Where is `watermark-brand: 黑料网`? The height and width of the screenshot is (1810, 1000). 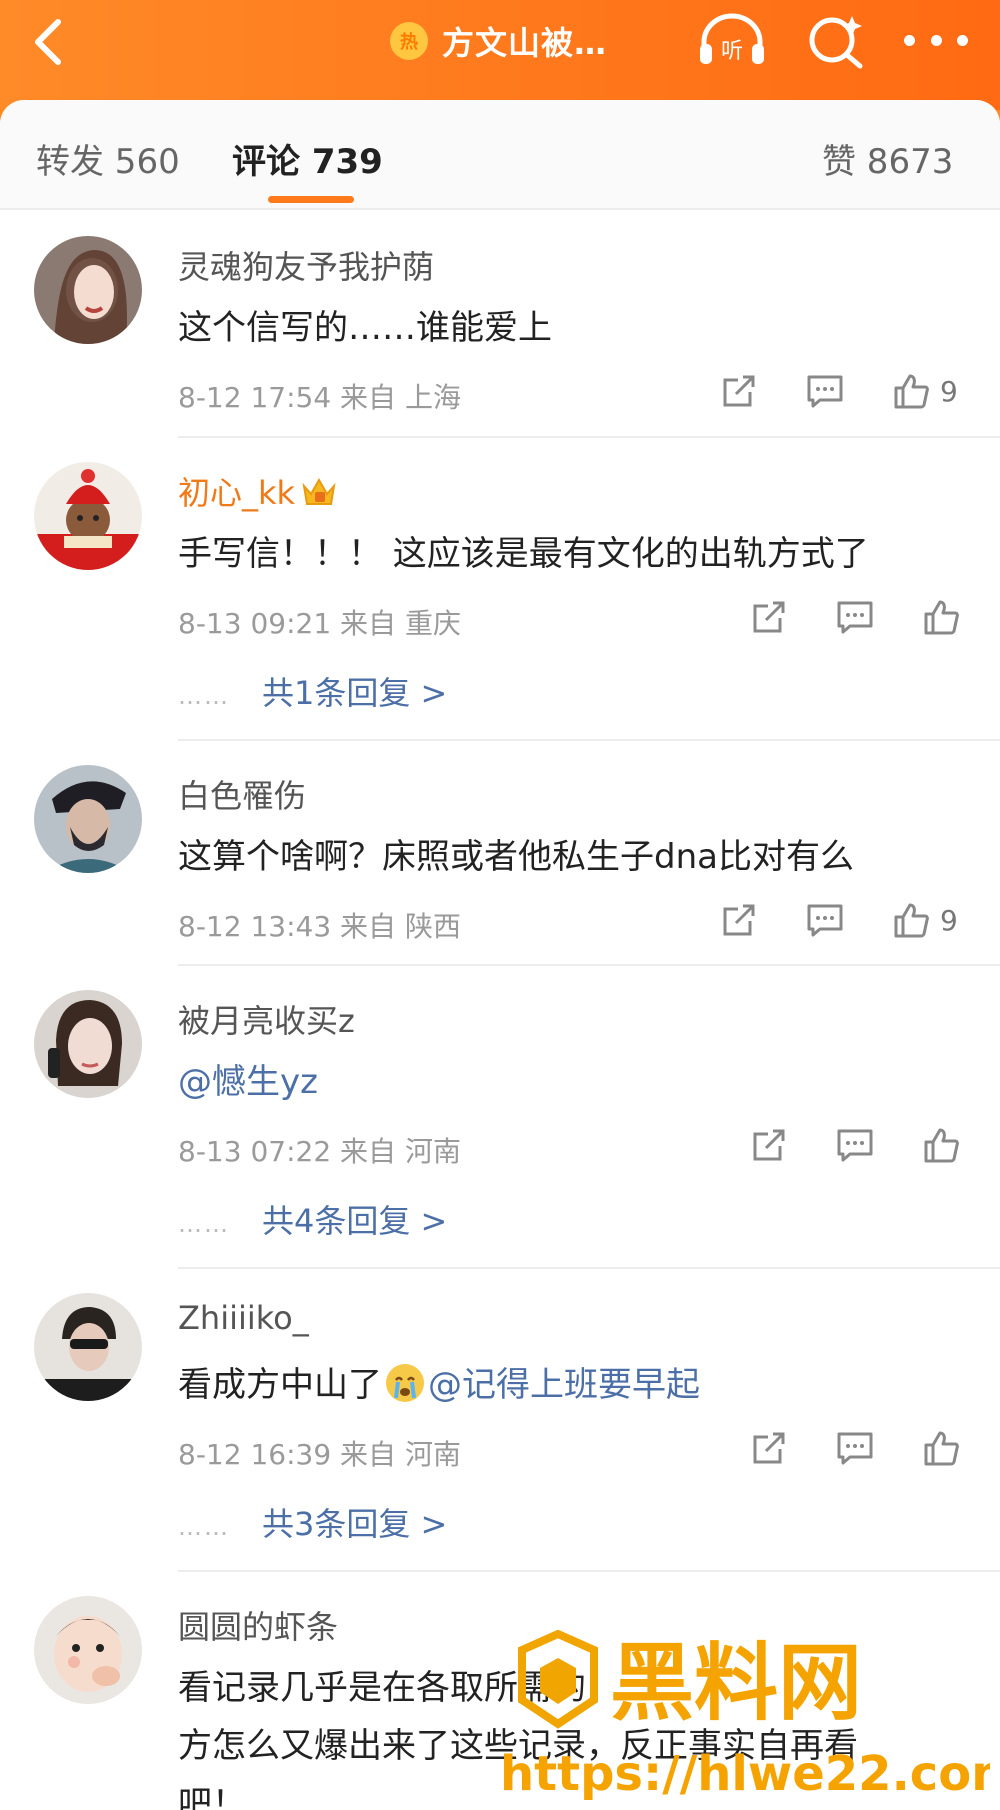
watermark-brand: 黑料网 is located at coordinates (736, 1683).